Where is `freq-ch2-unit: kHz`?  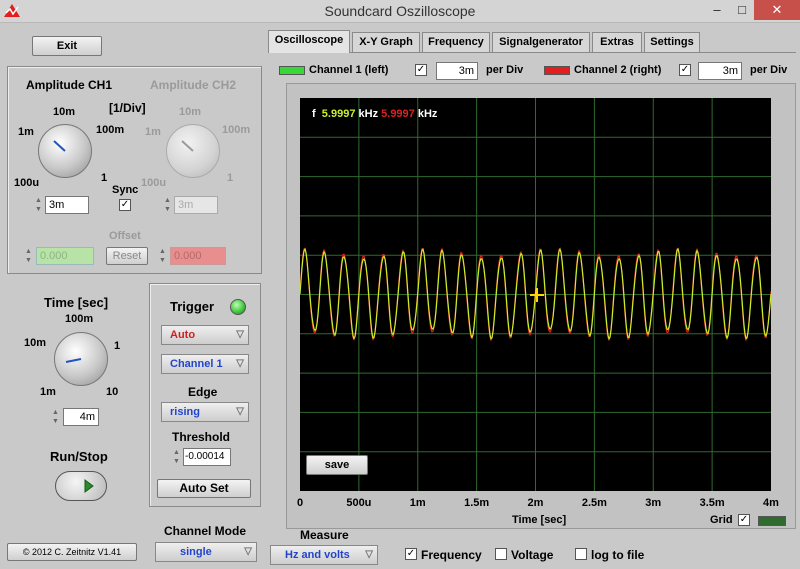
freq-ch2-unit: kHz is located at coordinates (427, 114).